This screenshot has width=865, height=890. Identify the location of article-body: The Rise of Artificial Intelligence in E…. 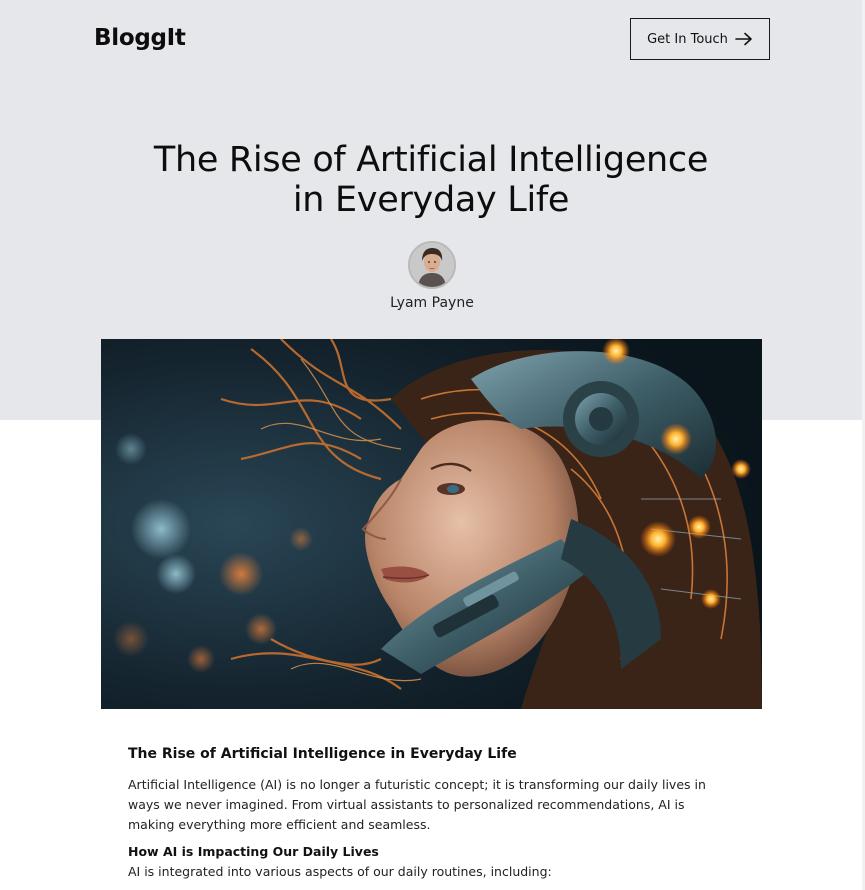
(428, 813).